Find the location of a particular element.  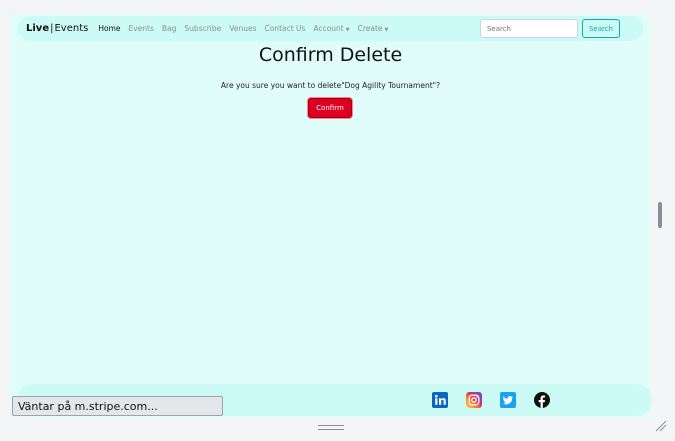

nav-create-label: Create is located at coordinates (370, 28).